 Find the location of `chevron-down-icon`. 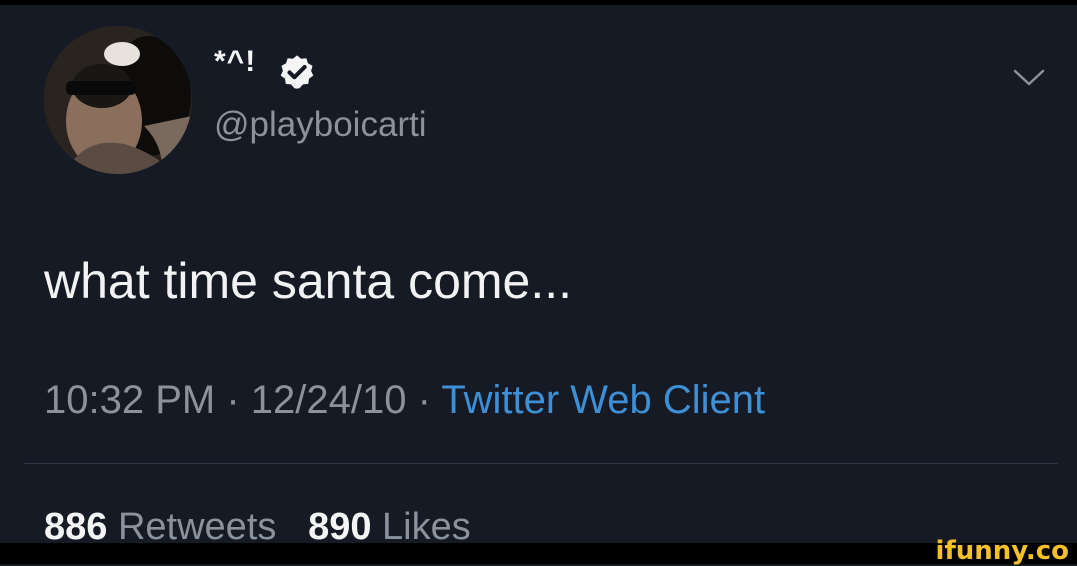

chevron-down-icon is located at coordinates (1029, 78).